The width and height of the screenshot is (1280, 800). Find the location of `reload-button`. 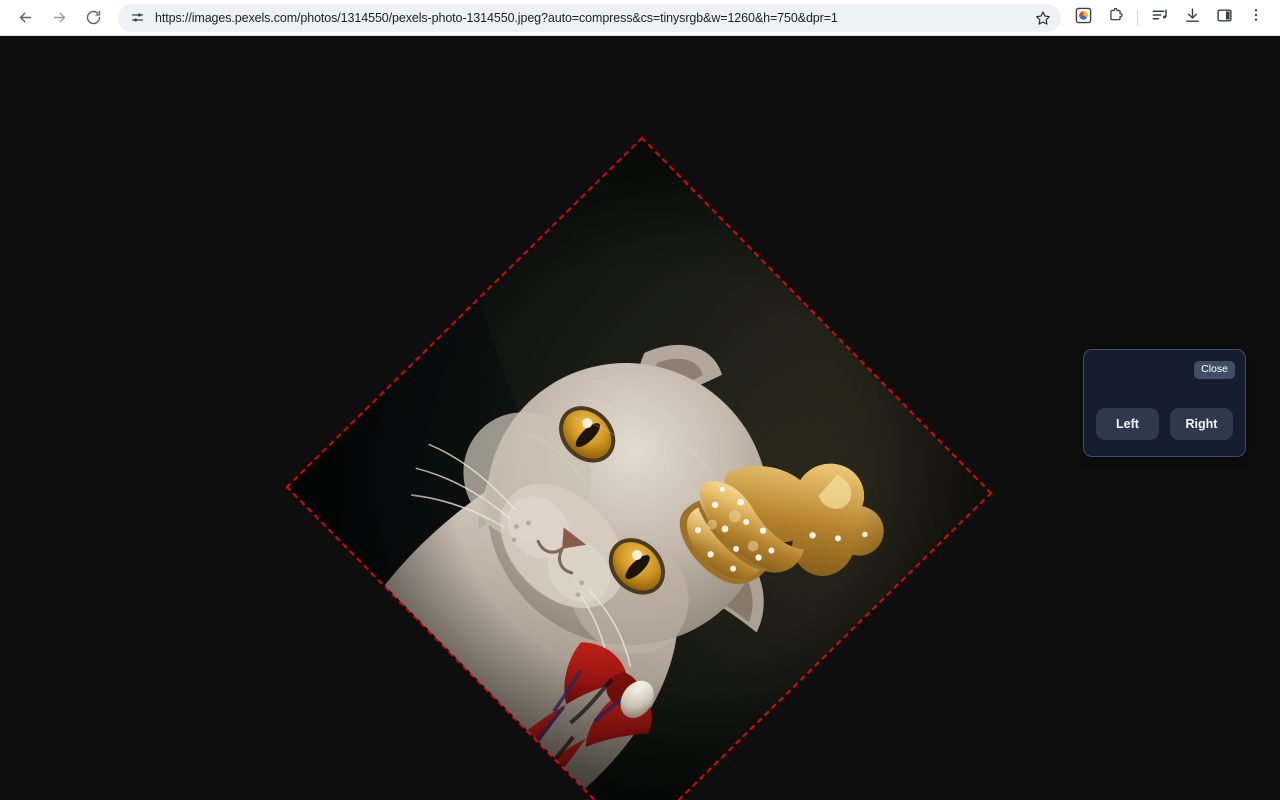

reload-button is located at coordinates (93, 18).